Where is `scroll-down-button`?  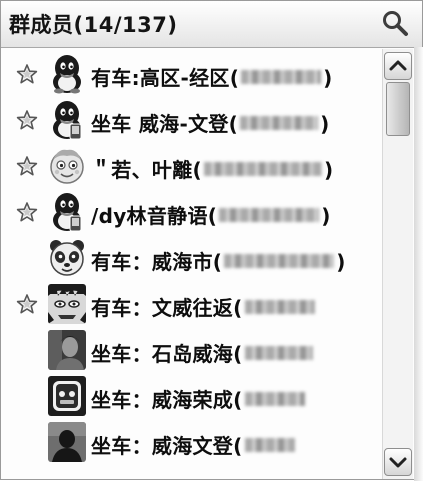
scroll-down-button is located at coordinates (398, 462).